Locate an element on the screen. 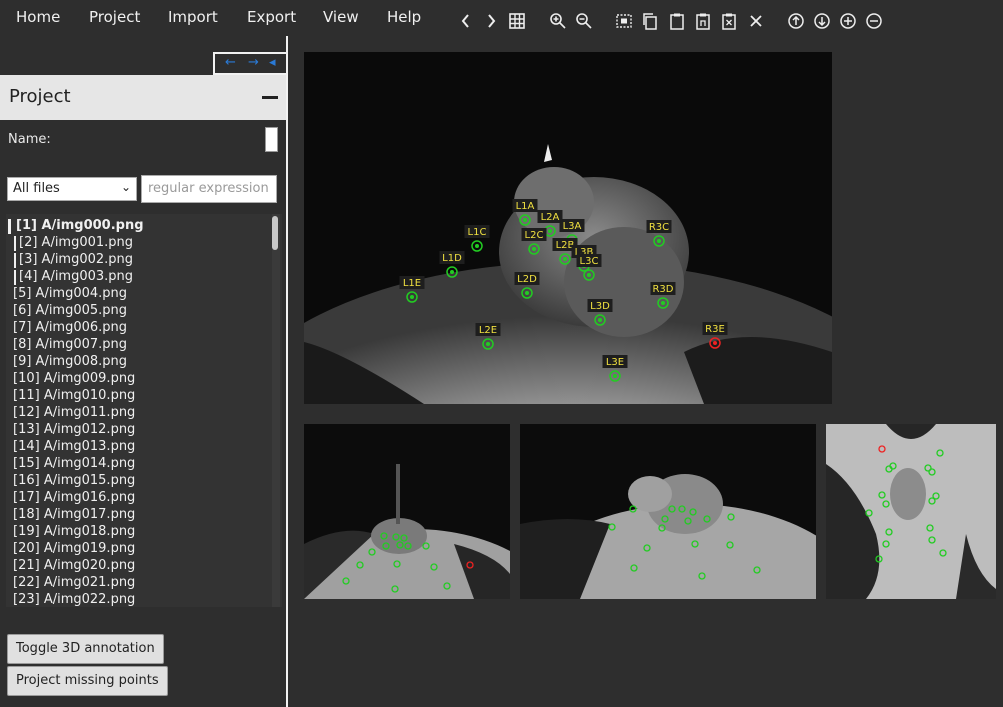 The height and width of the screenshot is (707, 1003). close-icon is located at coordinates (756, 21).